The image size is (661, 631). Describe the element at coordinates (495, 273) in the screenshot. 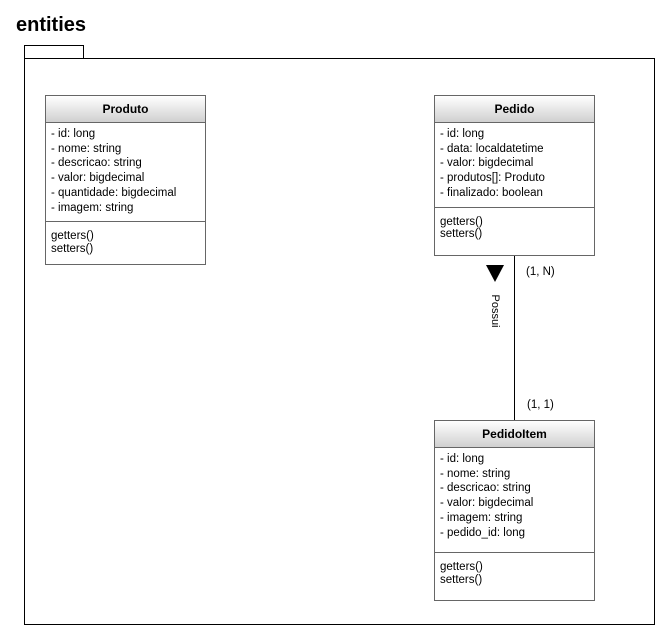

I see `direction-arrow-icon` at that location.